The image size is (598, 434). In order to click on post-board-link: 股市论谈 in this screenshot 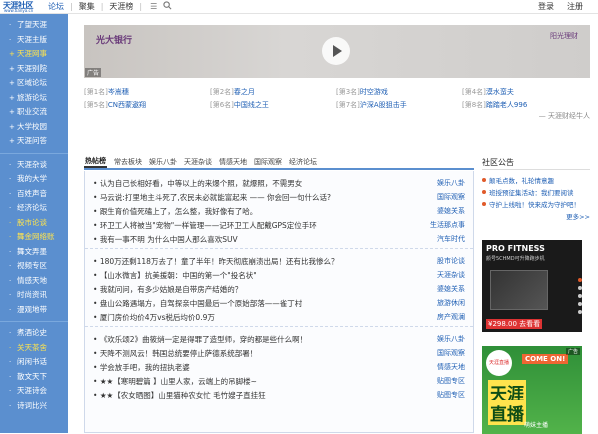, I will do `click(451, 261)`.